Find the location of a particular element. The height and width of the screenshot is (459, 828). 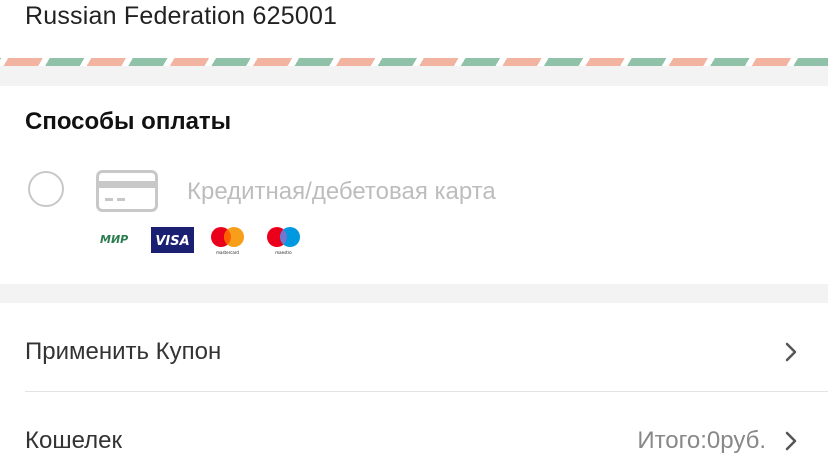

visa-logo: VISA is located at coordinates (172, 240).